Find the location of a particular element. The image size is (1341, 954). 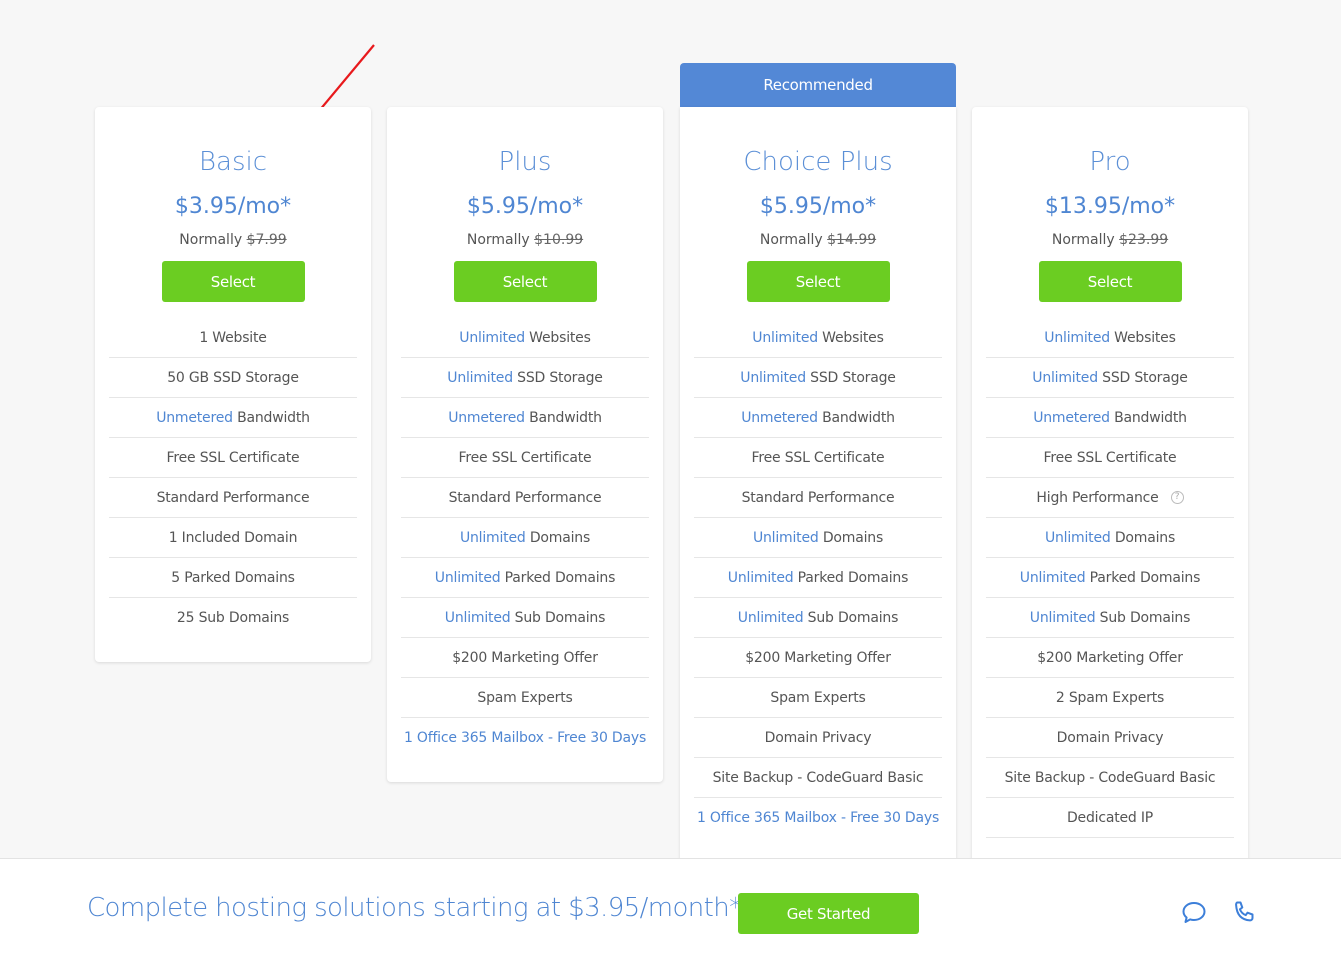

normal-price: $7.99 is located at coordinates (266, 240).